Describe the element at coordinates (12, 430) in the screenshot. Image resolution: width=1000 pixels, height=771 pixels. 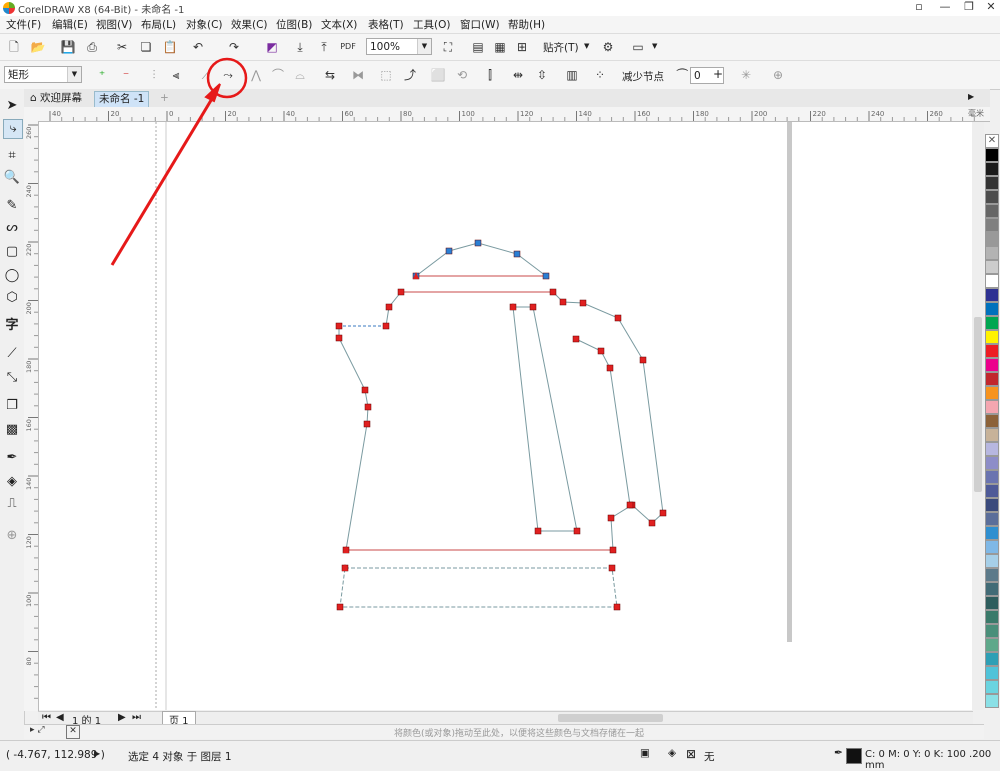
I see `transparency-tool-icon: ▩` at that location.